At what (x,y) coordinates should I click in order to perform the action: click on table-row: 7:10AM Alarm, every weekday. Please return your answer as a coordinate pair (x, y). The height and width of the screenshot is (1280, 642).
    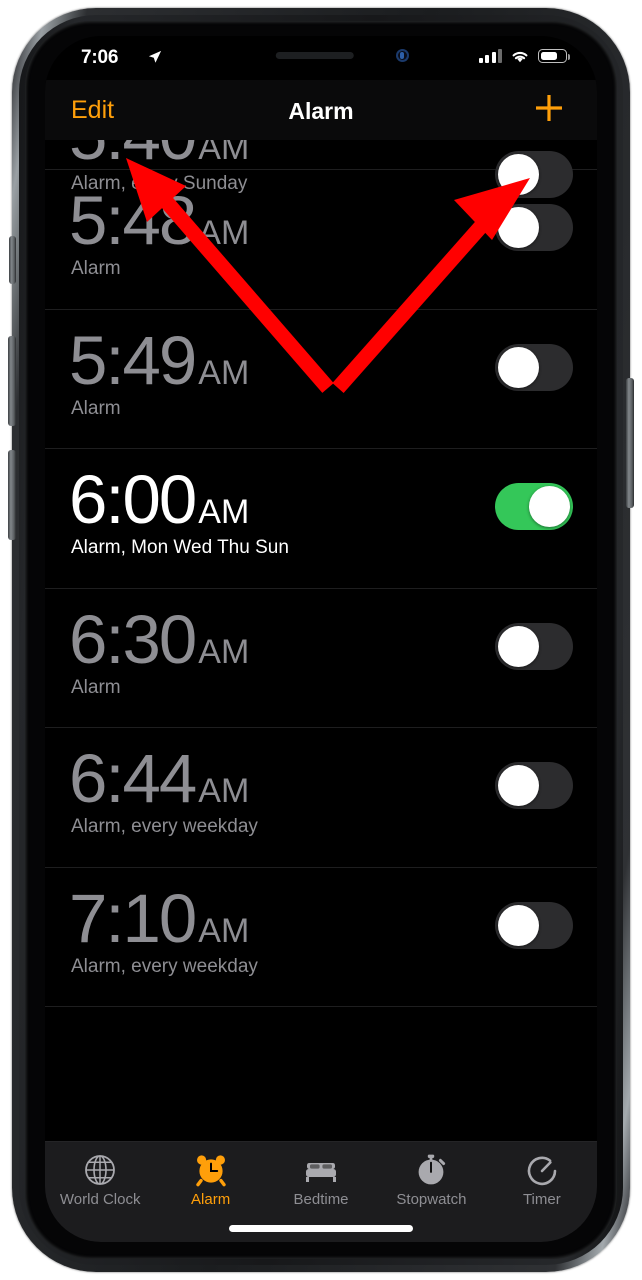
    Looking at the image, I should click on (321, 937).